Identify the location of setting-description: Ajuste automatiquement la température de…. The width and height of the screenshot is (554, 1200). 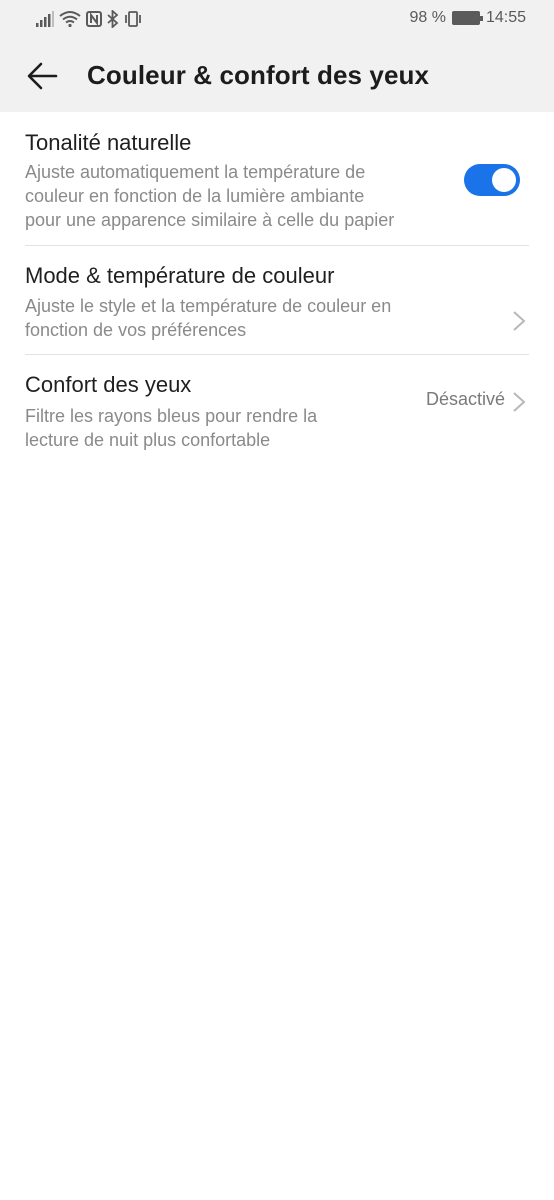
(210, 196).